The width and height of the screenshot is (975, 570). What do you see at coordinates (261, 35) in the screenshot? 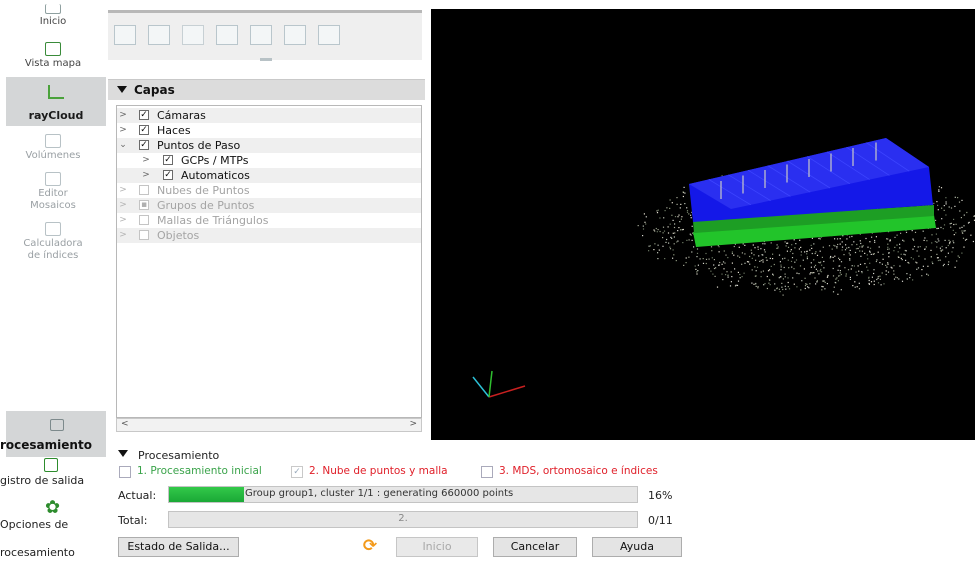
I see `camera-view-button` at bounding box center [261, 35].